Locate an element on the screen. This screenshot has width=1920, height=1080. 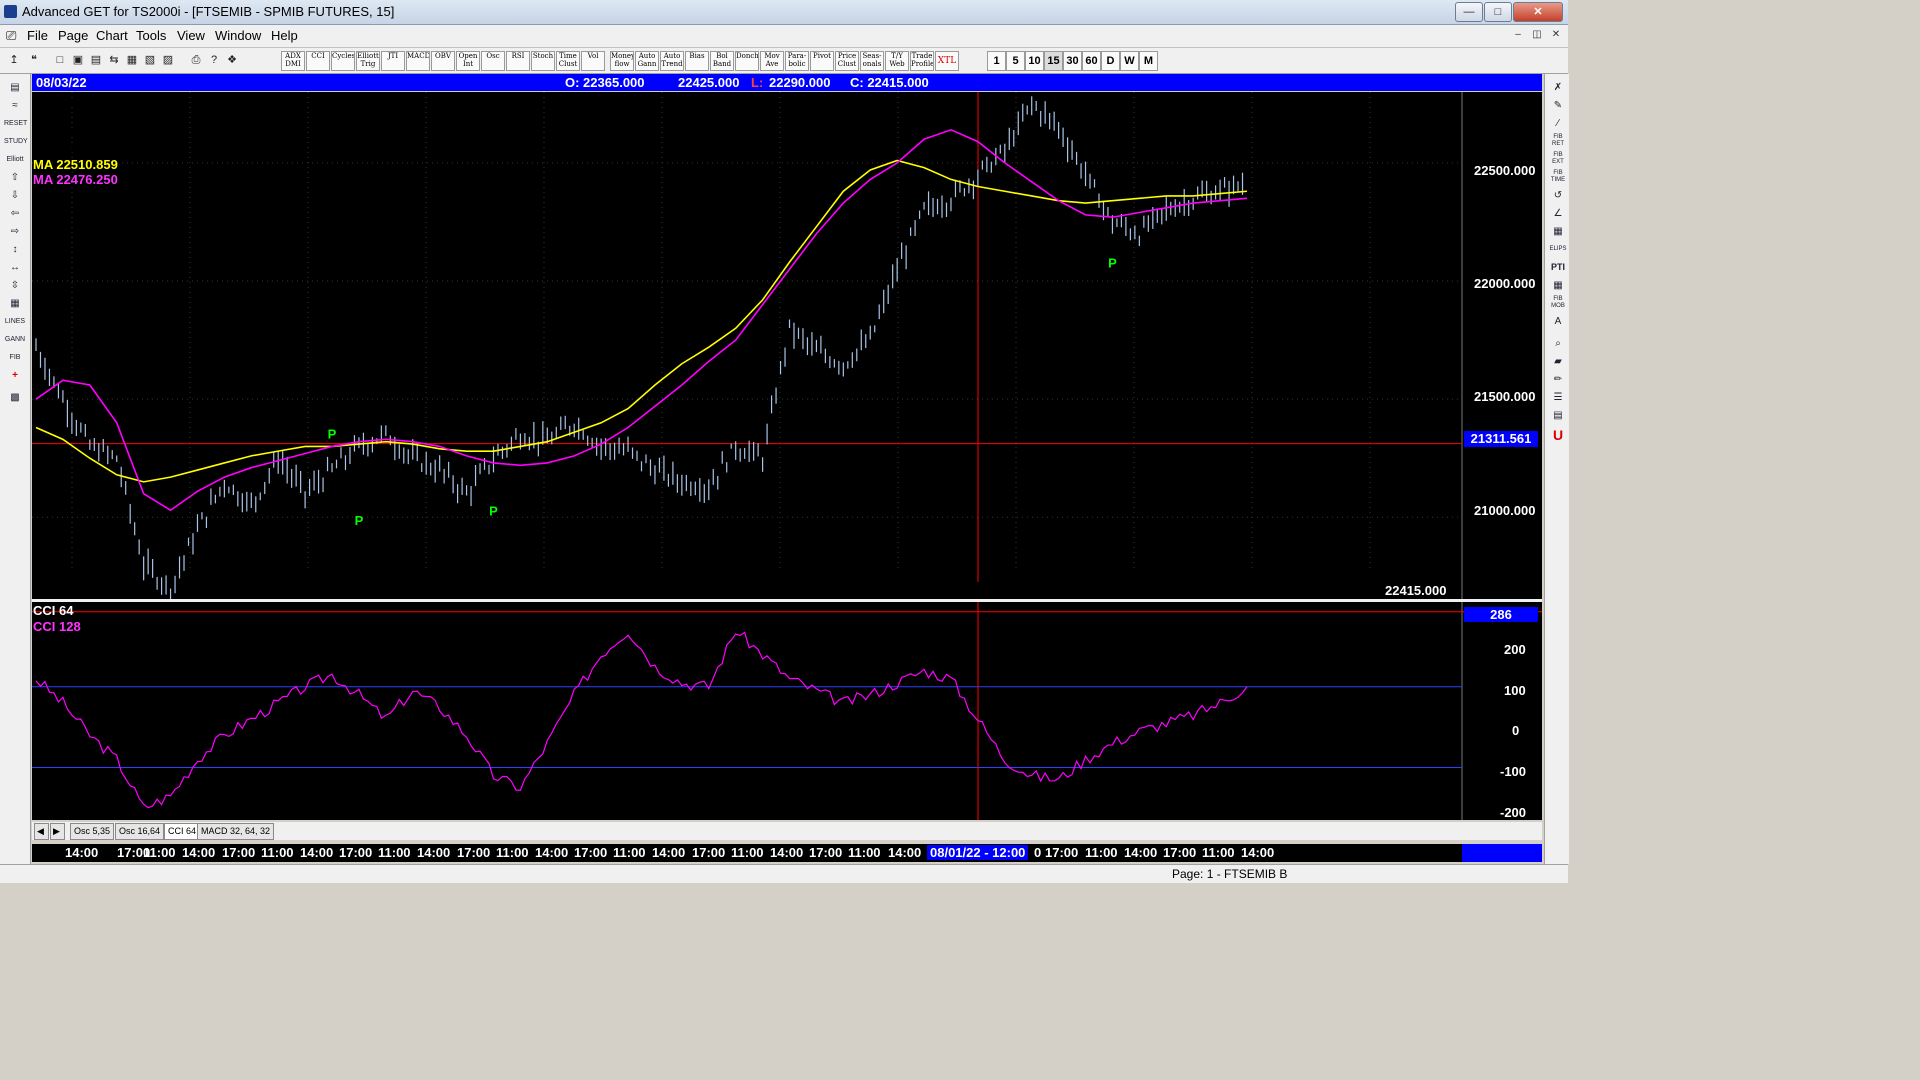
mdi-close-button: ✕ is located at coordinates (1556, 35).